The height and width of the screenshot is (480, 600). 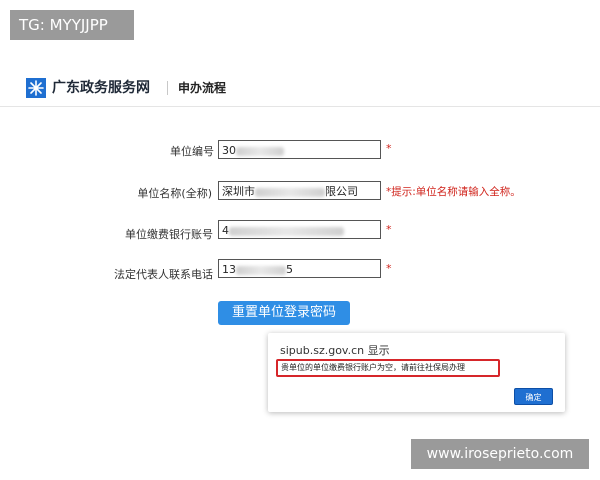 What do you see at coordinates (225, 230) in the screenshot?
I see `bank-account-value: 4` at bounding box center [225, 230].